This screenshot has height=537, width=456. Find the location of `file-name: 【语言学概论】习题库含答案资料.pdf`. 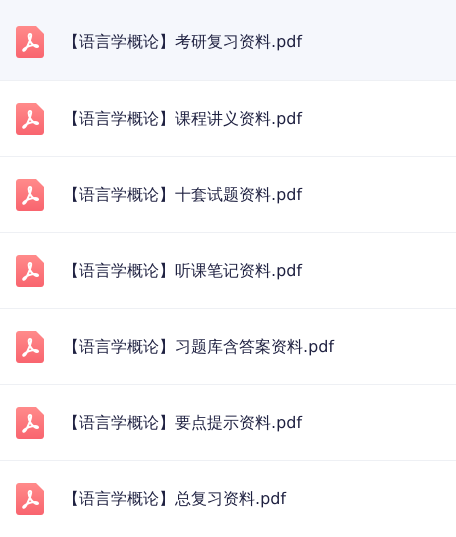

file-name: 【语言学概论】习题库含答案资料.pdf is located at coordinates (198, 347).